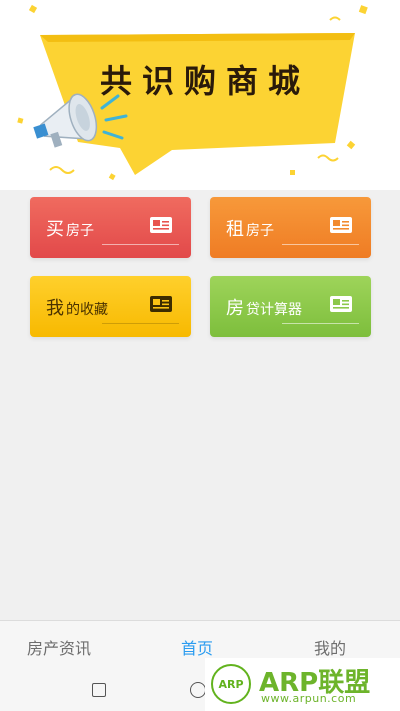  I want to click on watermark-logo: ARP ARP联盟 www.arpun.com, so click(302, 684).